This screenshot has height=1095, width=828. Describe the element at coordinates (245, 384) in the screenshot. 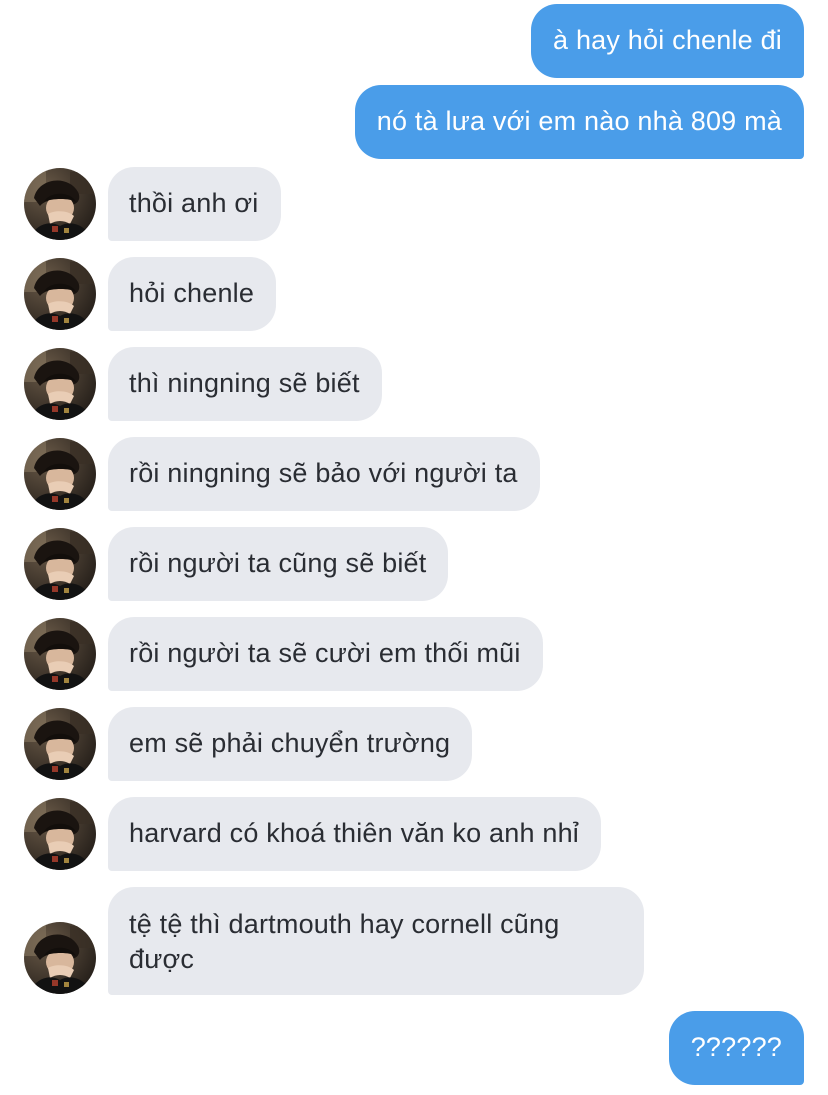

I see `received-message-bubble: thì ningning sẽ biết` at that location.